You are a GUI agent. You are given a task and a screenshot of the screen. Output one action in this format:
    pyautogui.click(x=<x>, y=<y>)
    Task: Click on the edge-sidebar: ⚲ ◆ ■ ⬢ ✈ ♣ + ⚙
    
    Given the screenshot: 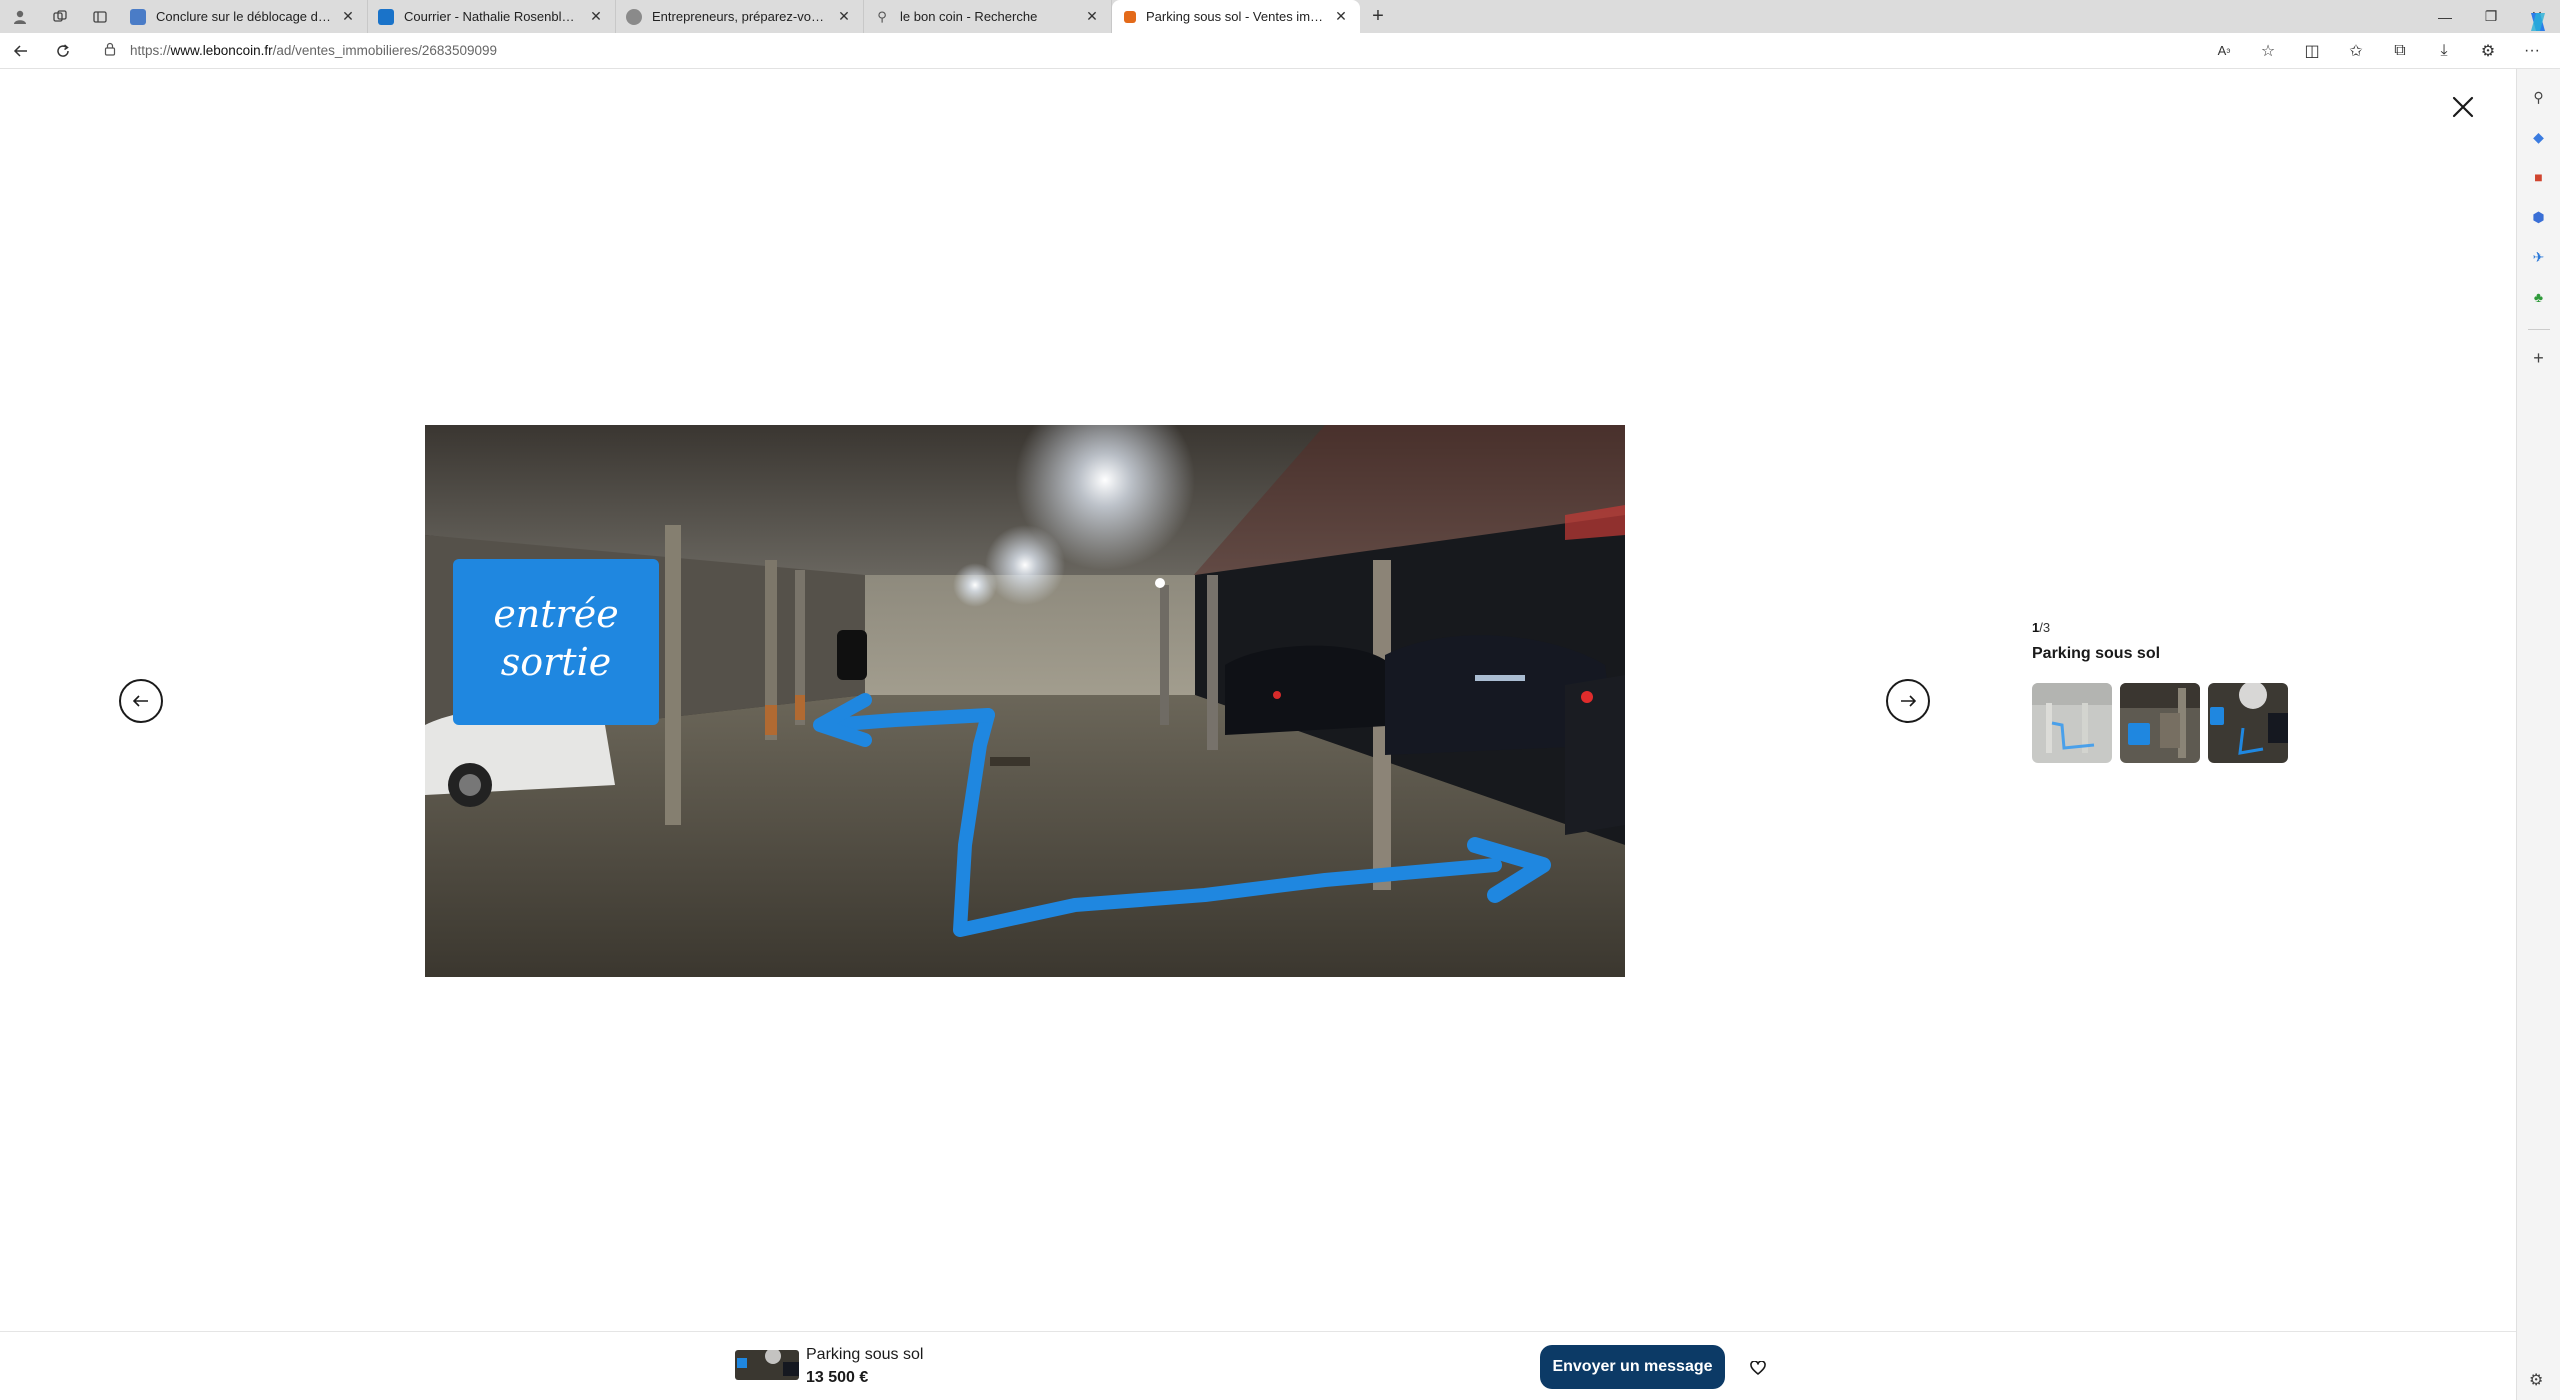 What is the action you would take?
    pyautogui.click(x=2538, y=706)
    